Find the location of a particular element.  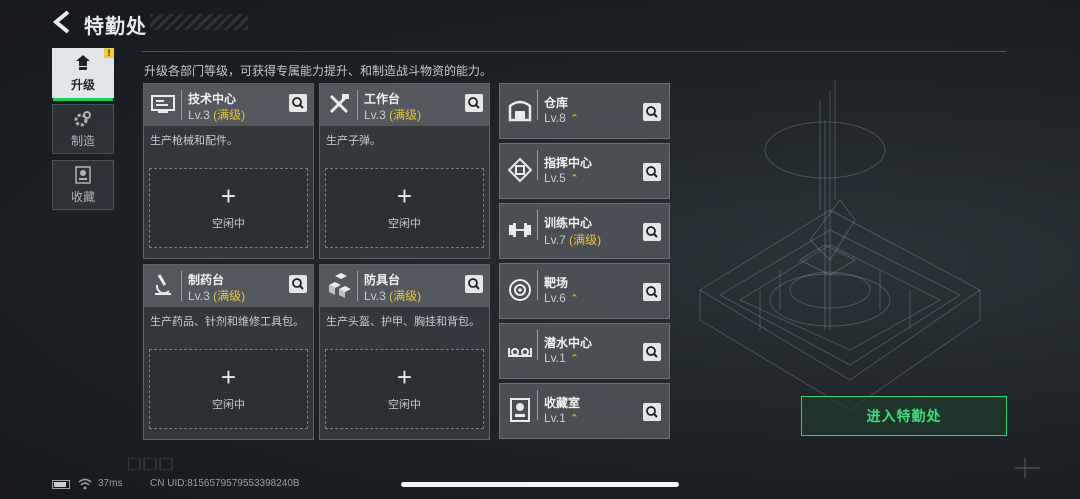

dumbbell-icon is located at coordinates (520, 230).